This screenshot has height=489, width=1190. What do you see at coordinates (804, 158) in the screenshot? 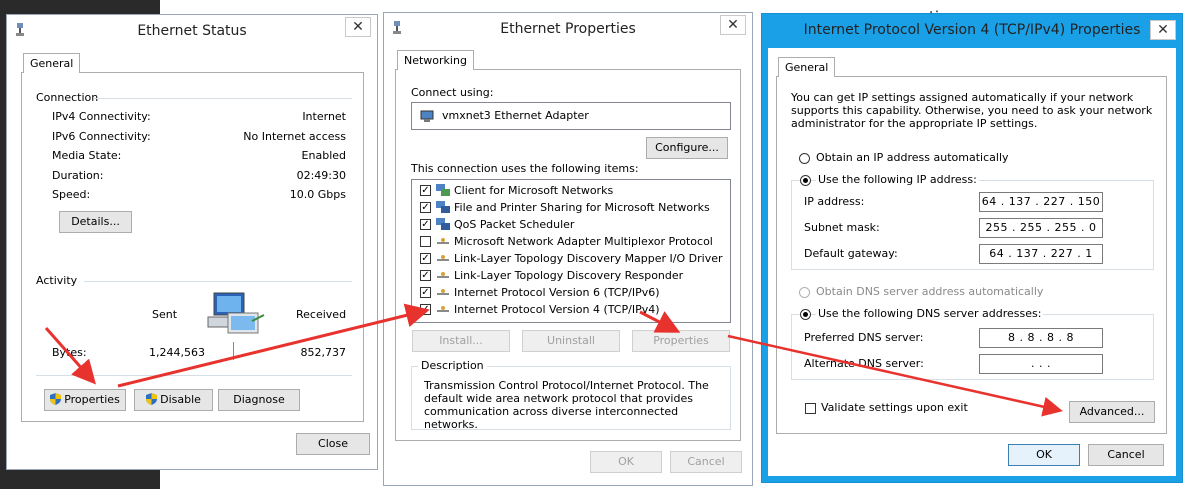
I see `obtain-ip-auto-radio` at bounding box center [804, 158].